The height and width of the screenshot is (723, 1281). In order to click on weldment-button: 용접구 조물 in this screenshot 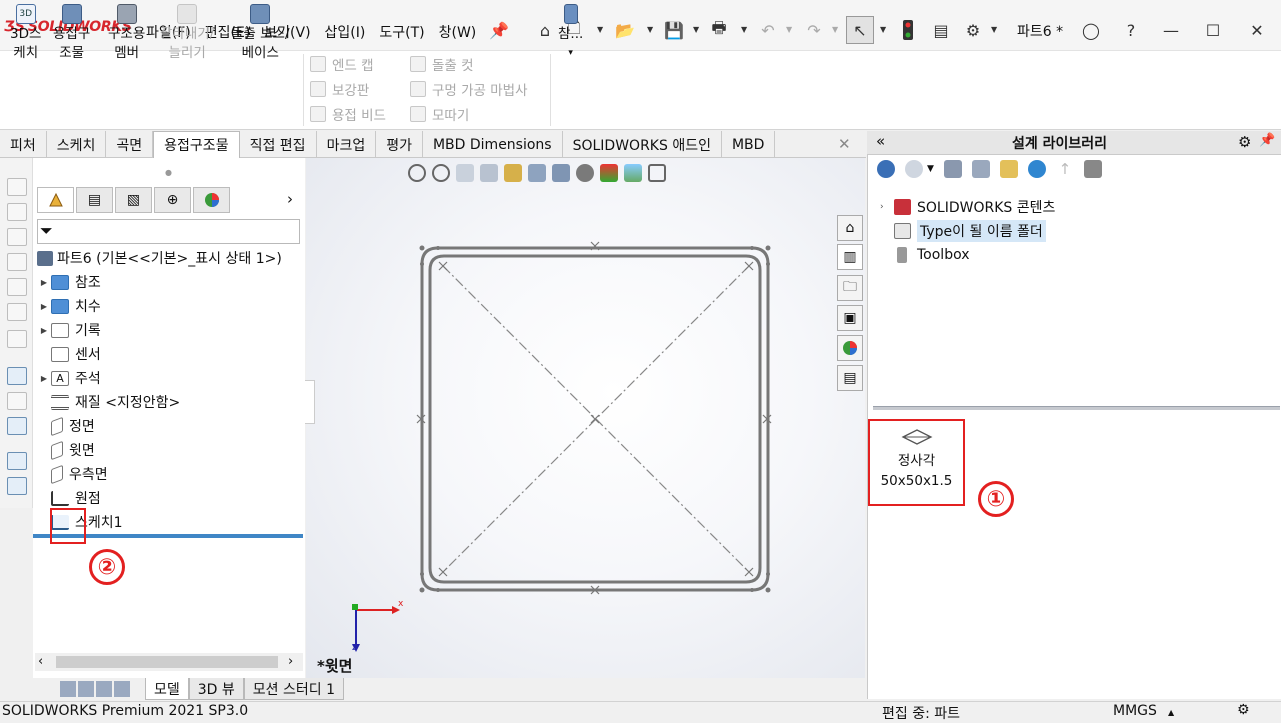, I will do `click(71, 33)`.